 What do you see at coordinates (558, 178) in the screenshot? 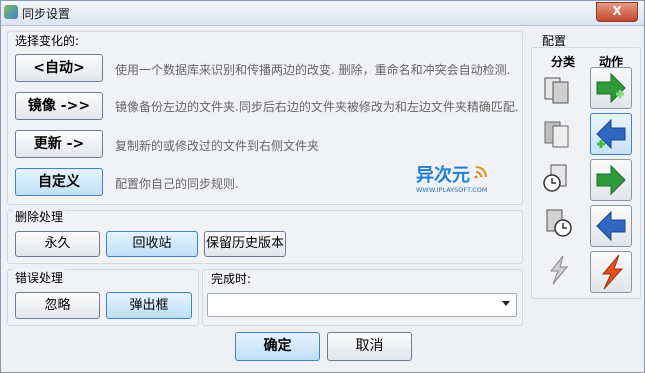
I see `left-newer-clock-icon` at bounding box center [558, 178].